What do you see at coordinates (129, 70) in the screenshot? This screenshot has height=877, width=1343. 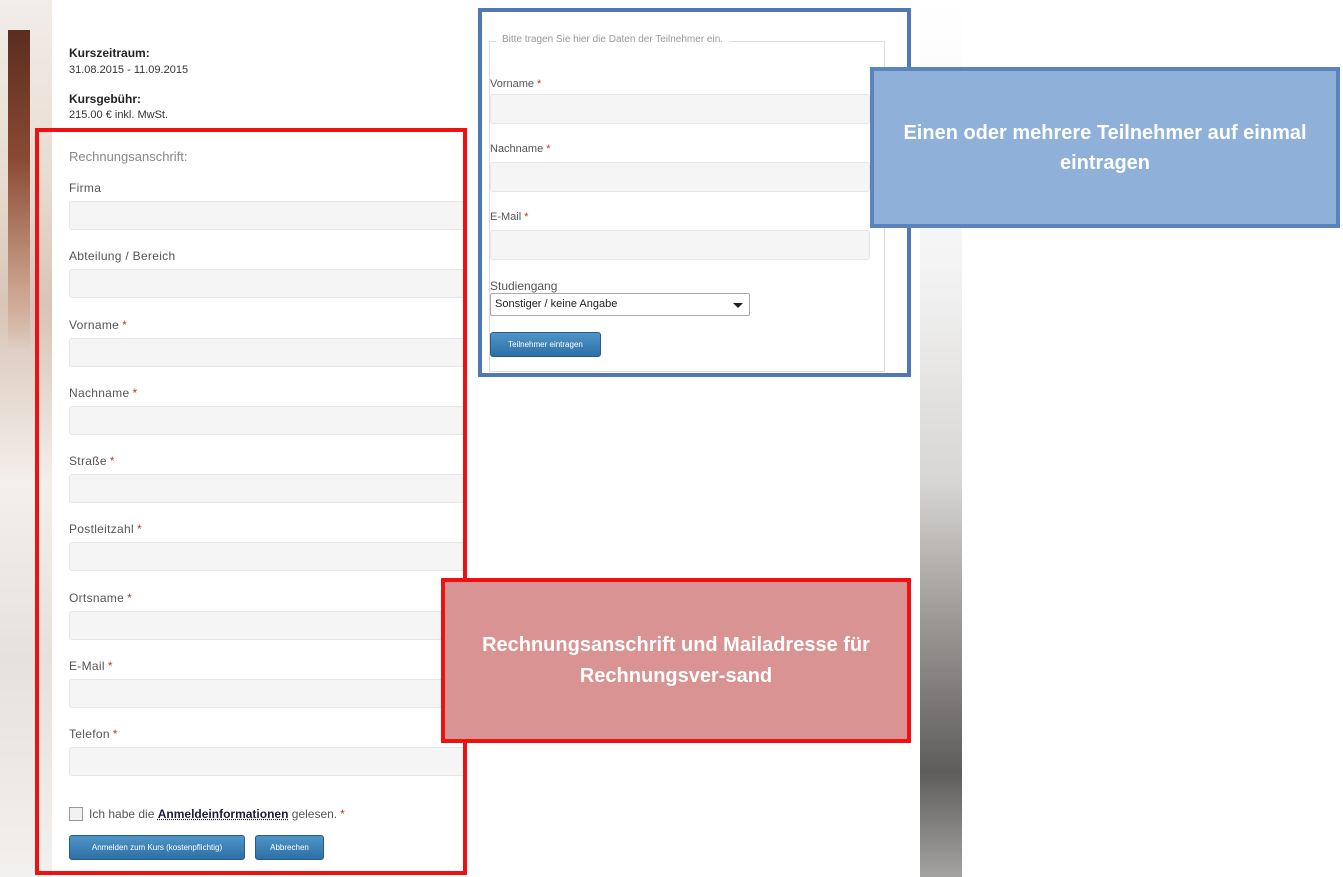 I see `course-period-value: 31.08.2015 - 11.09.2015` at bounding box center [129, 70].